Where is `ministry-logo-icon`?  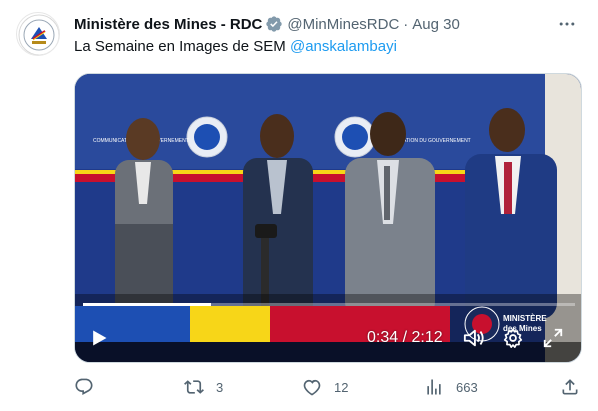 ministry-logo-icon is located at coordinates (38, 34).